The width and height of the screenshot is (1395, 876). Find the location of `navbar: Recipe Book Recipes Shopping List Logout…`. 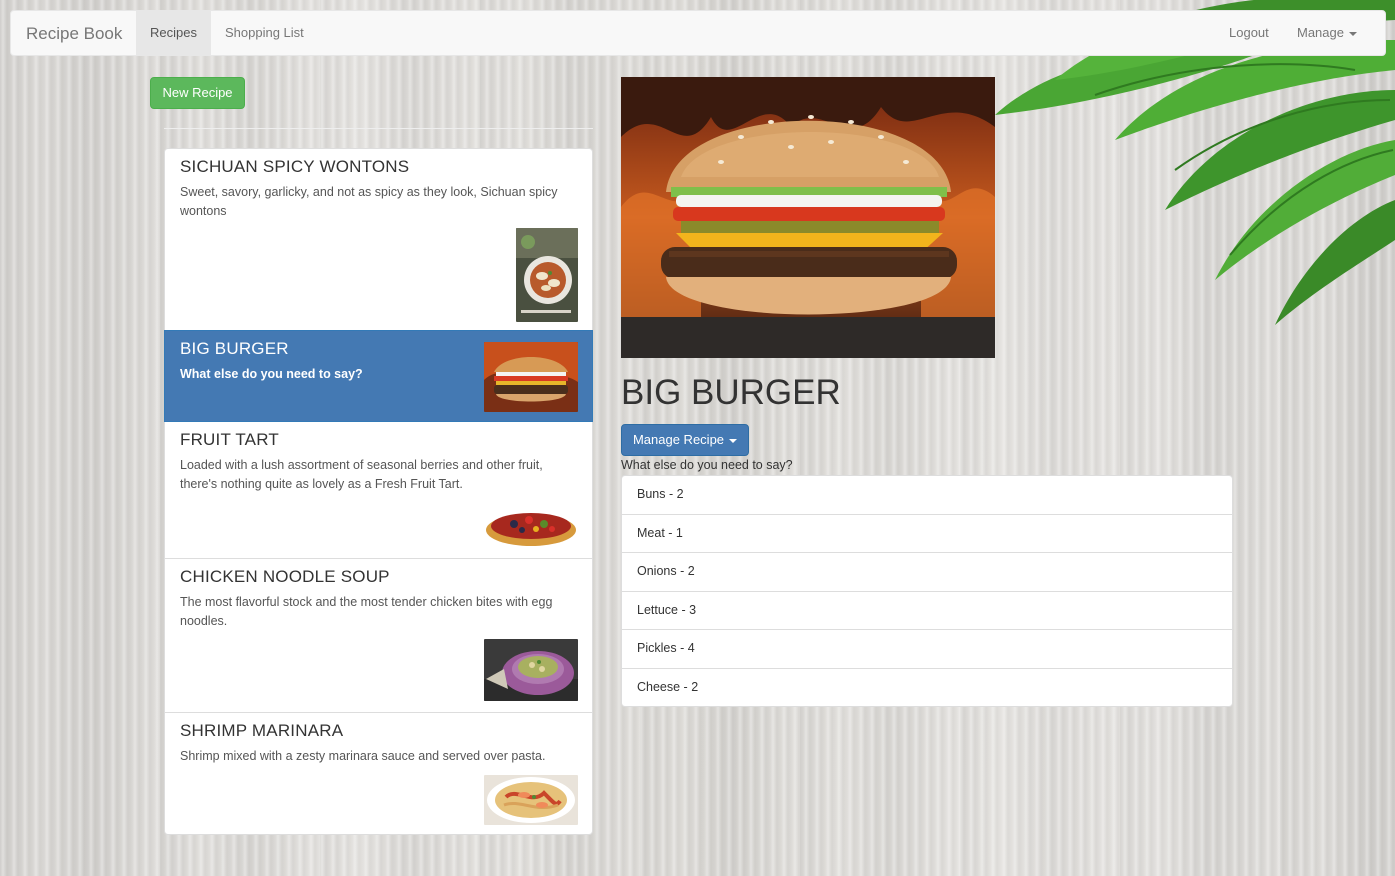

navbar: Recipe Book Recipes Shopping List Logout… is located at coordinates (698, 33).